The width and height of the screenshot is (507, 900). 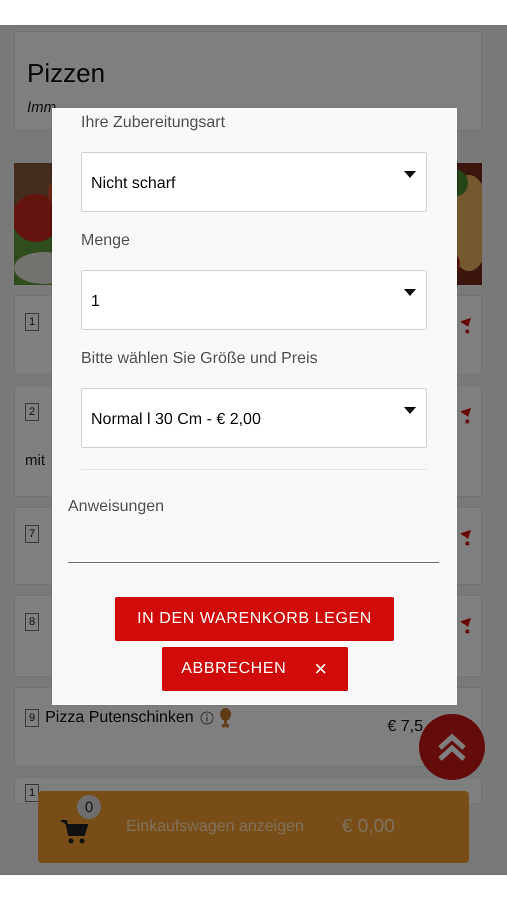 I want to click on item-number: 2, so click(x=32, y=412).